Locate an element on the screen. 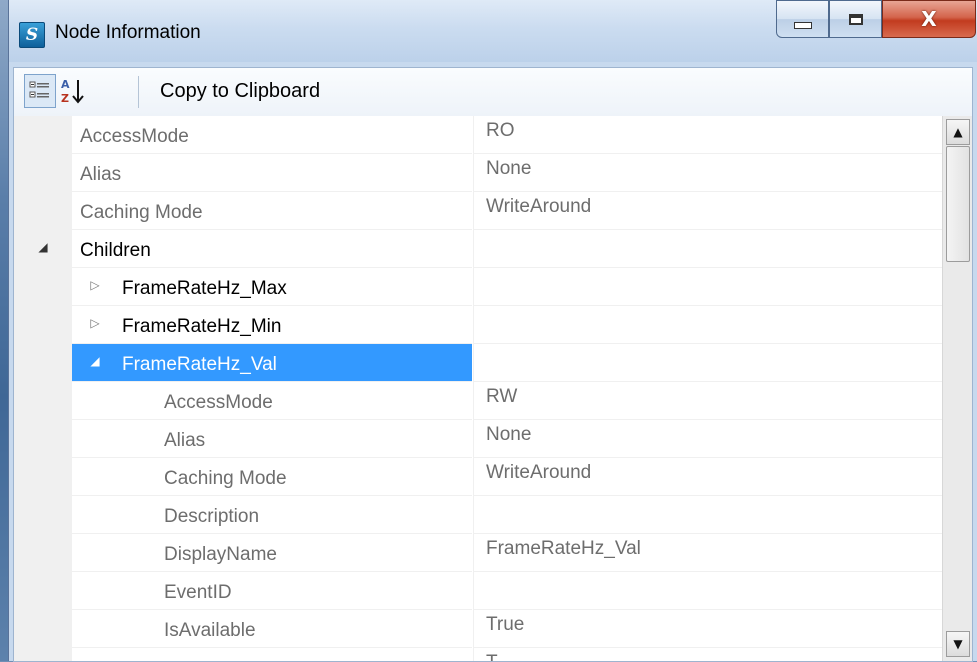  maximize-button is located at coordinates (855, 19).